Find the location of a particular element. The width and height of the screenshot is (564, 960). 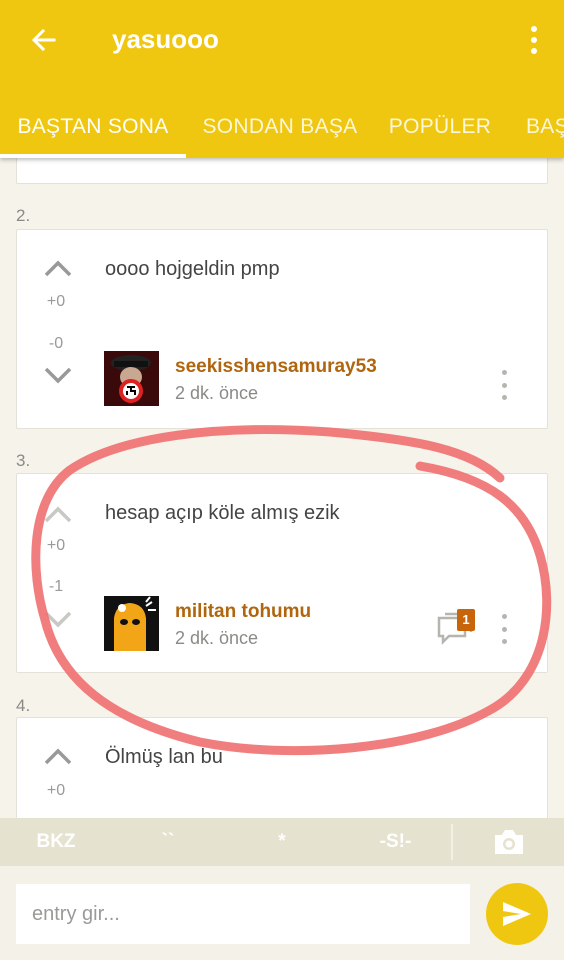

camera-button is located at coordinates (508, 842).